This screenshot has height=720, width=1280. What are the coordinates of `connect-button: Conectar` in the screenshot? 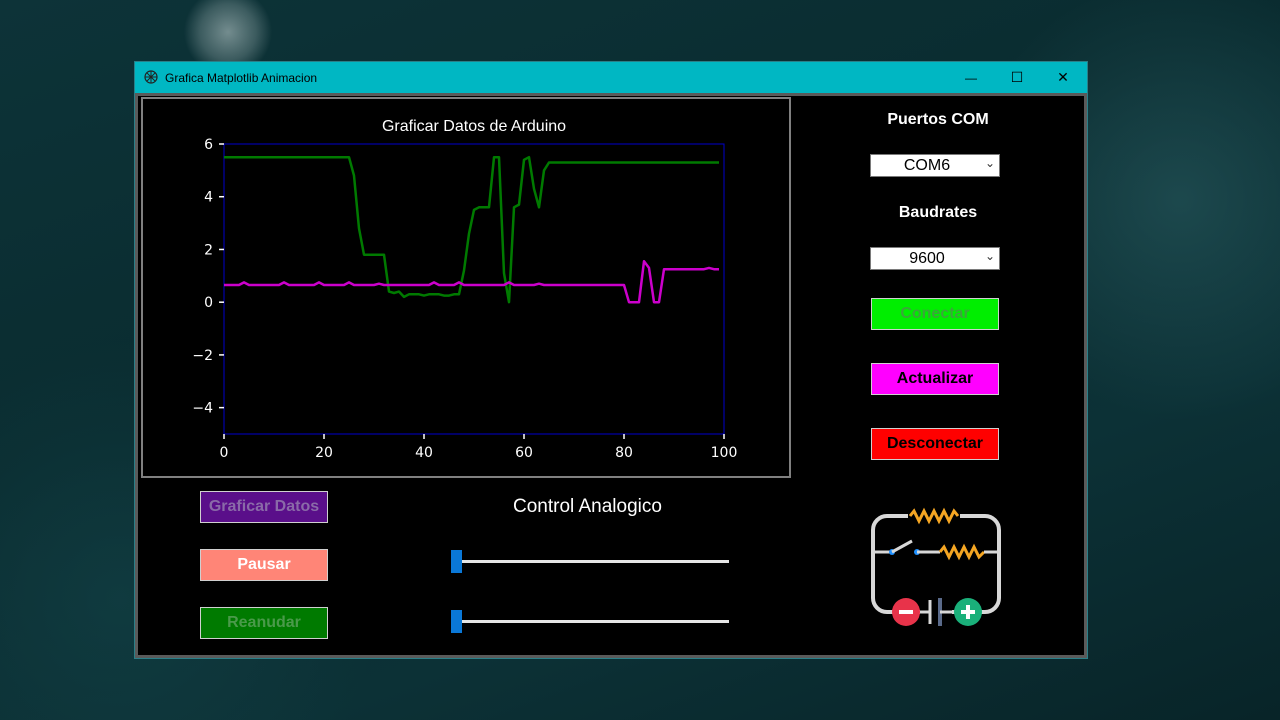 It's located at (935, 314).